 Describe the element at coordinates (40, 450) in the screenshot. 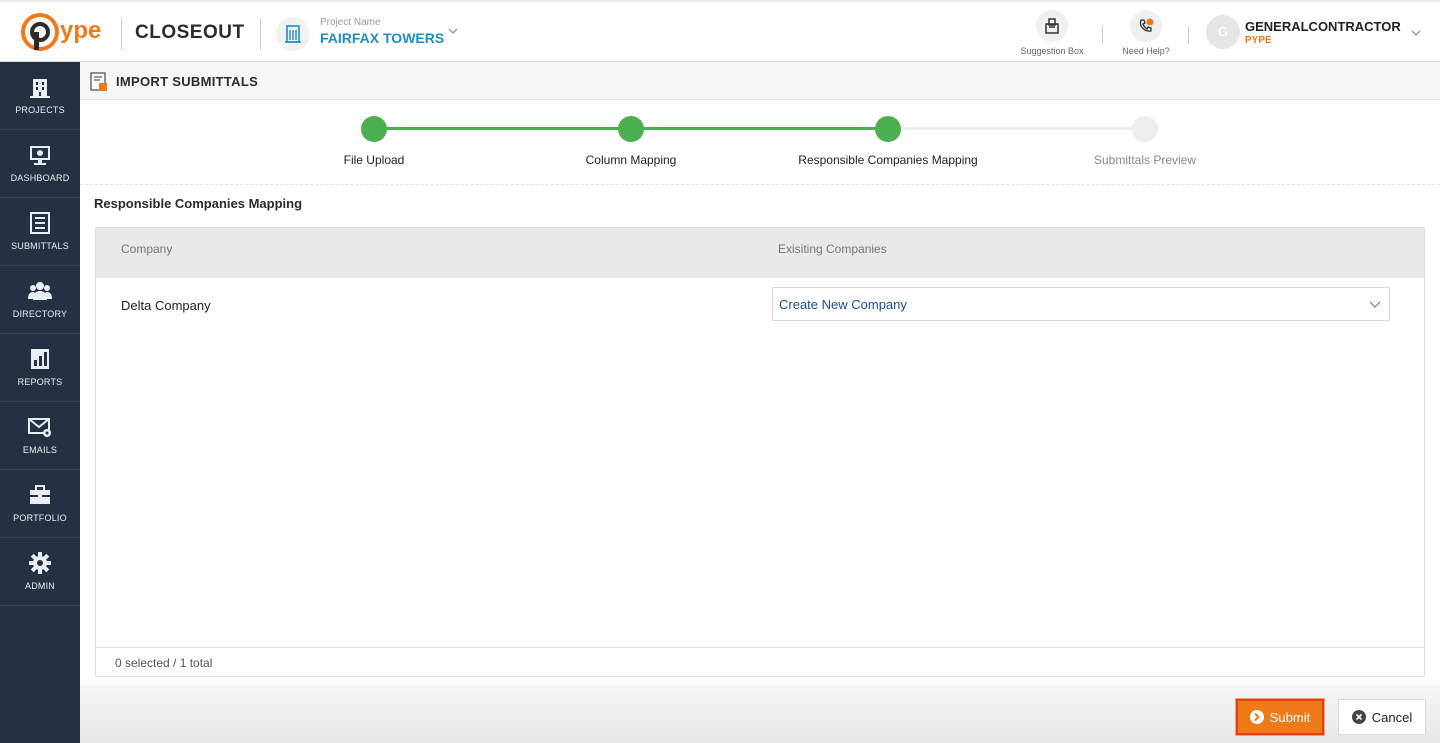

I see `sidebar-item-label: EMAILS` at that location.